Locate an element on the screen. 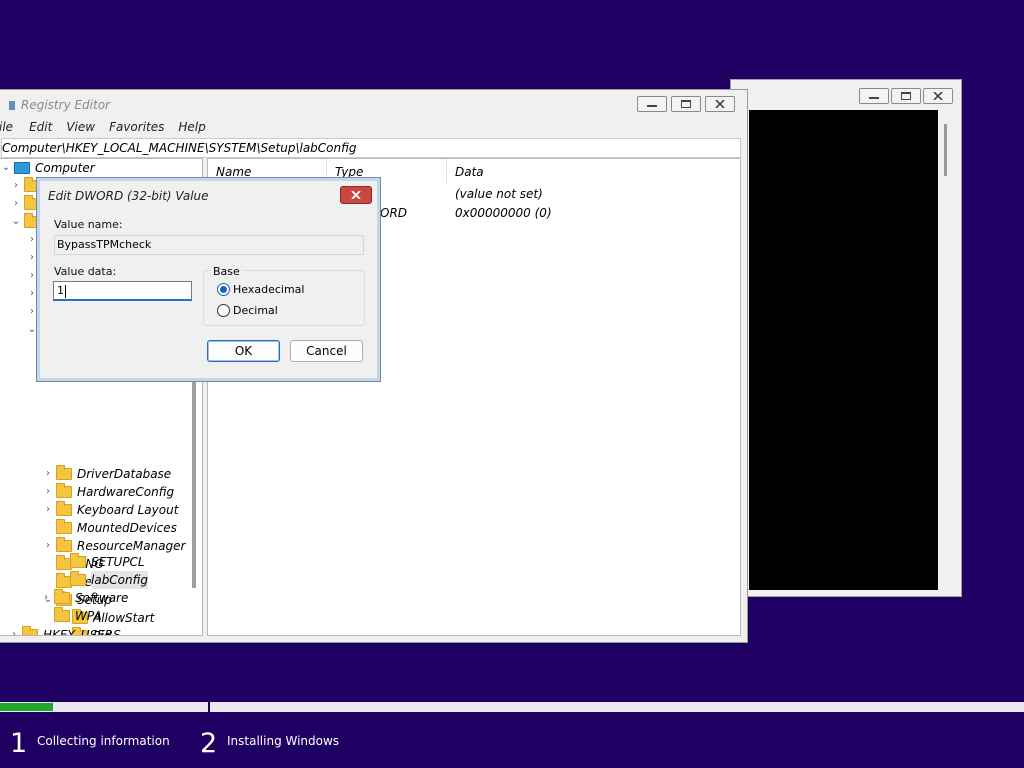 The width and height of the screenshot is (1024, 768). value-data-input: 1 is located at coordinates (122, 291).